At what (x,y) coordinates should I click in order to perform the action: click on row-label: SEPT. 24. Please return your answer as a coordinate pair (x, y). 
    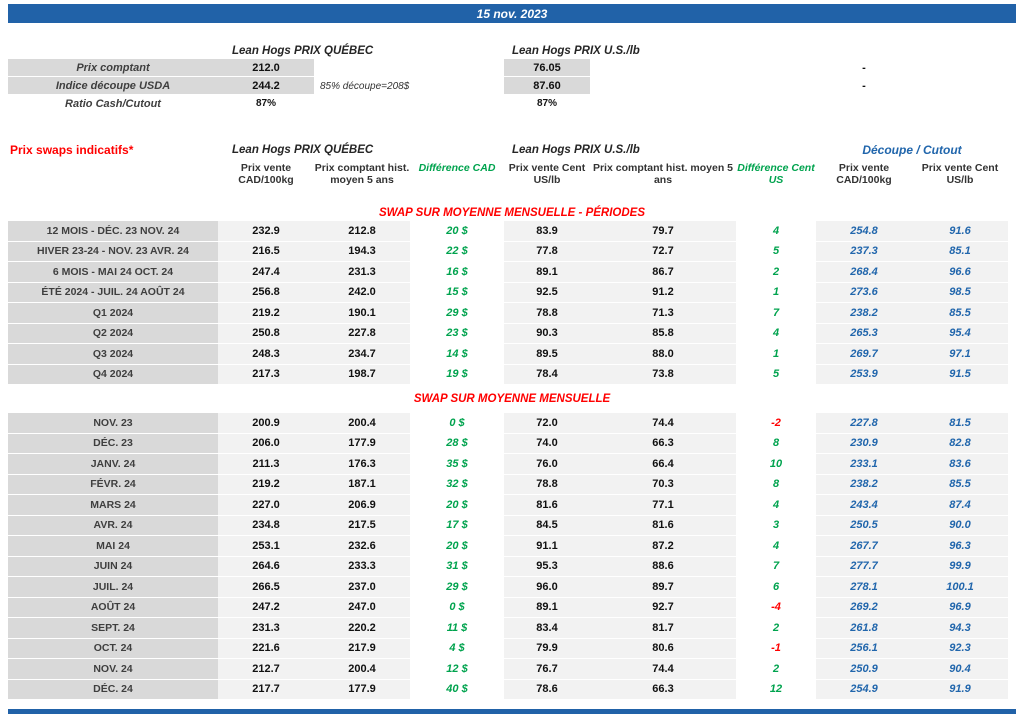
    Looking at the image, I should click on (113, 628).